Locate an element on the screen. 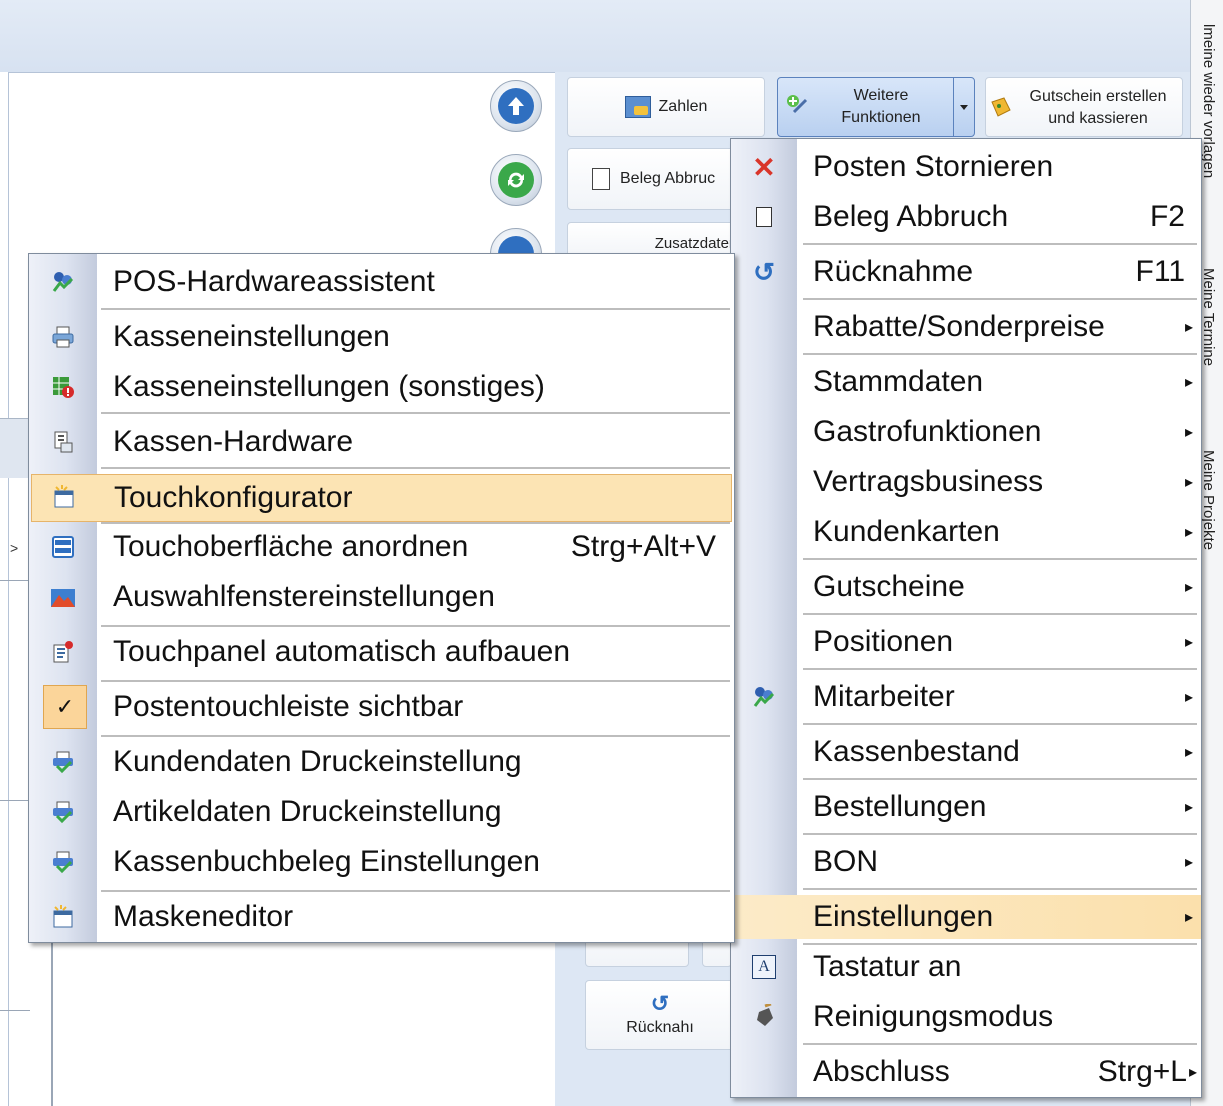  menu-item-bon: BON ▸ is located at coordinates (966, 862).